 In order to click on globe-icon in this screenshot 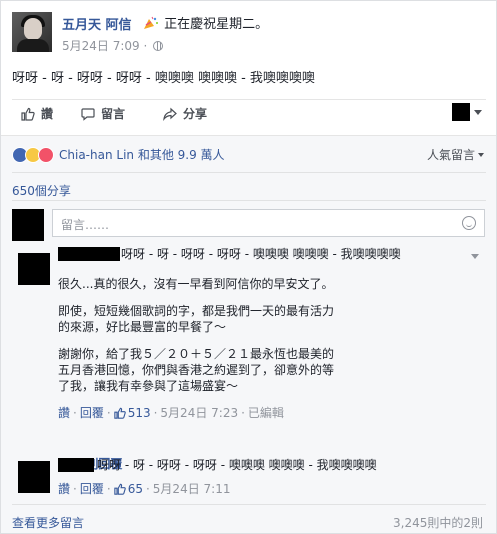, I will do `click(158, 46)`.